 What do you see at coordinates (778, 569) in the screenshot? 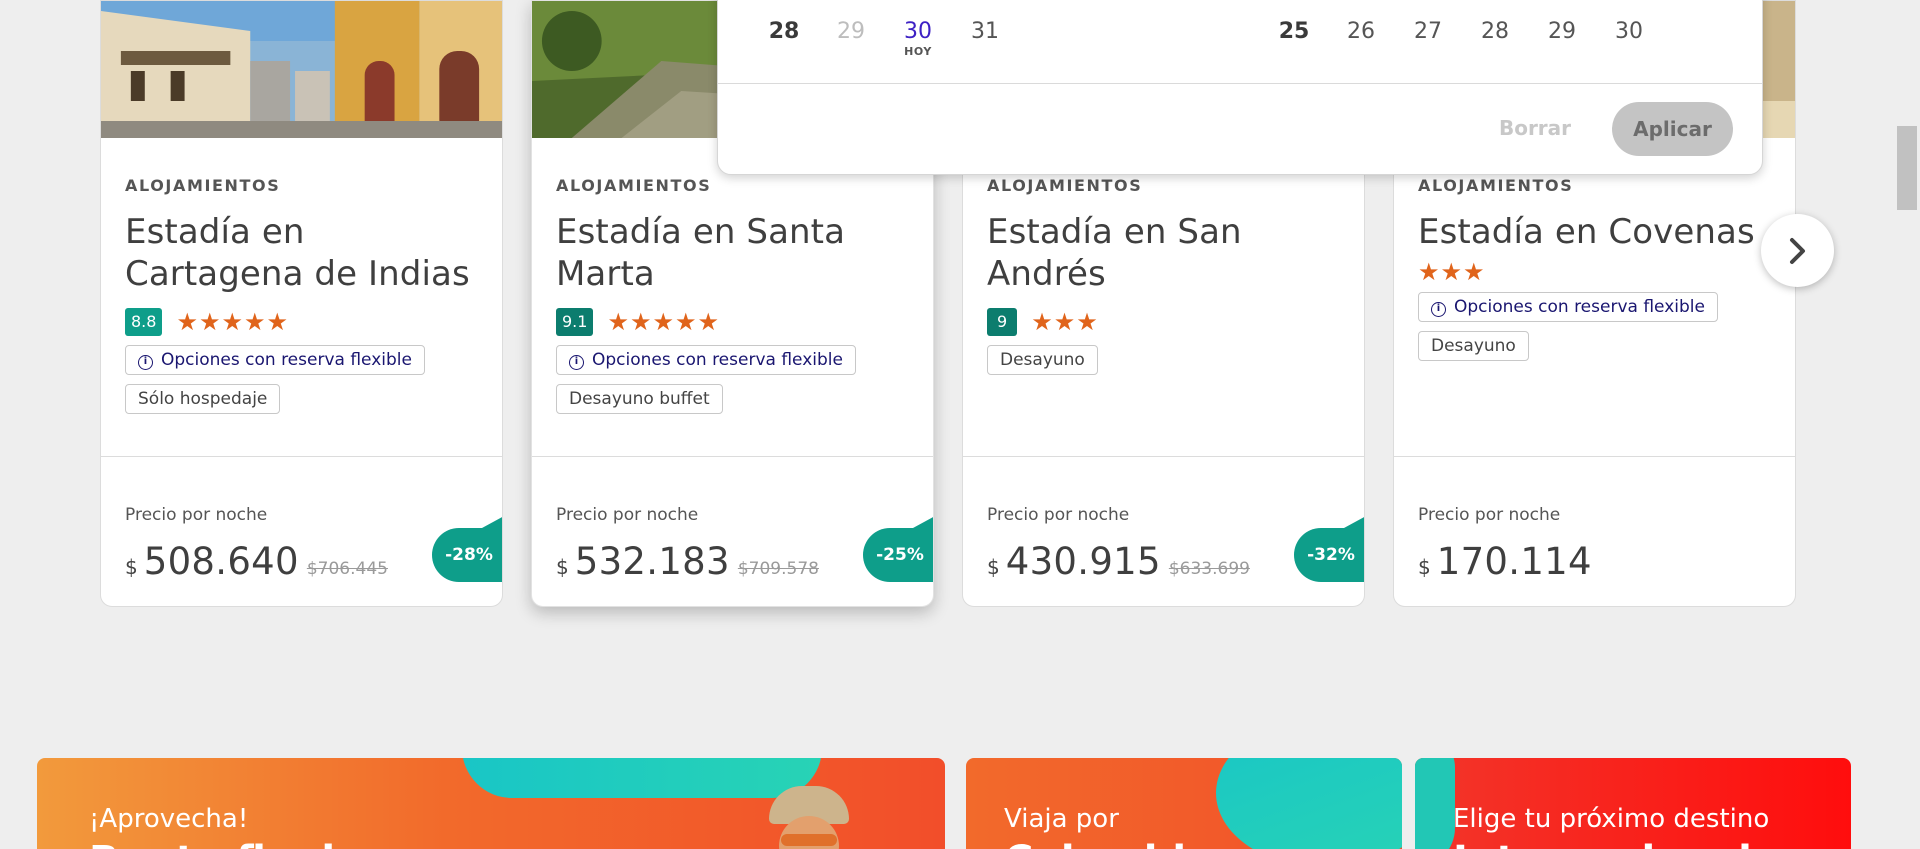
I see `original-price: $709.578` at bounding box center [778, 569].